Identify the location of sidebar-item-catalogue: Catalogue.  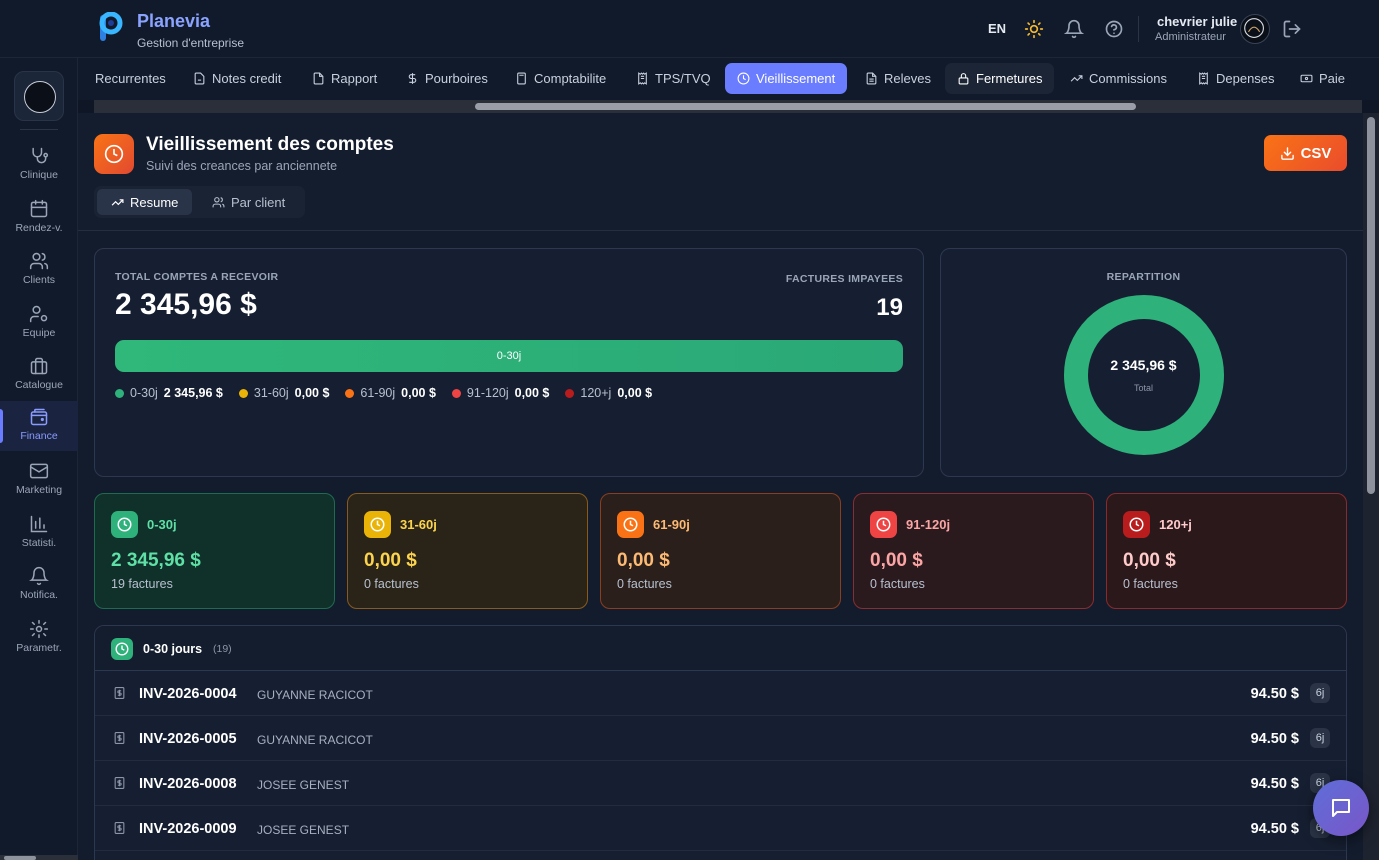
(39, 375).